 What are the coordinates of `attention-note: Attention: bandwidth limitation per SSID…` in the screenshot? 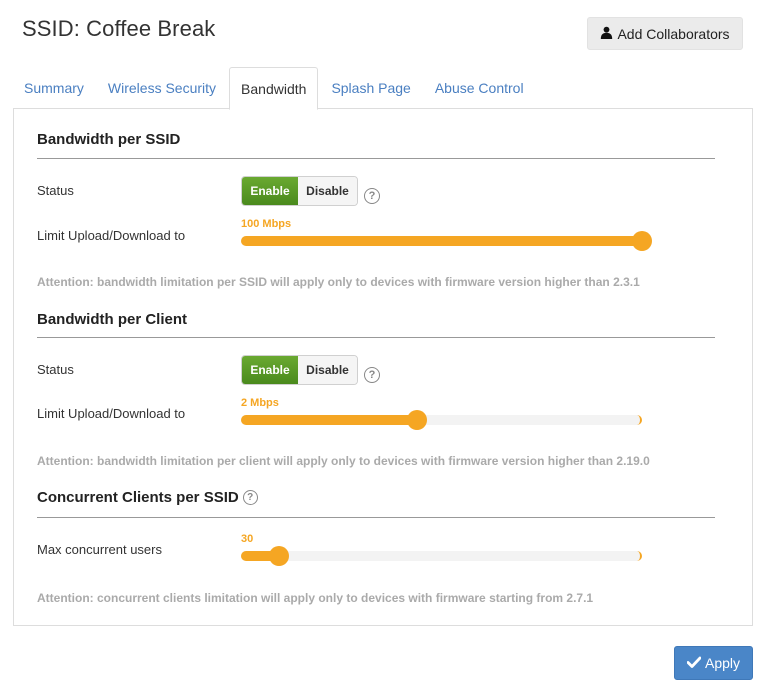 It's located at (338, 282).